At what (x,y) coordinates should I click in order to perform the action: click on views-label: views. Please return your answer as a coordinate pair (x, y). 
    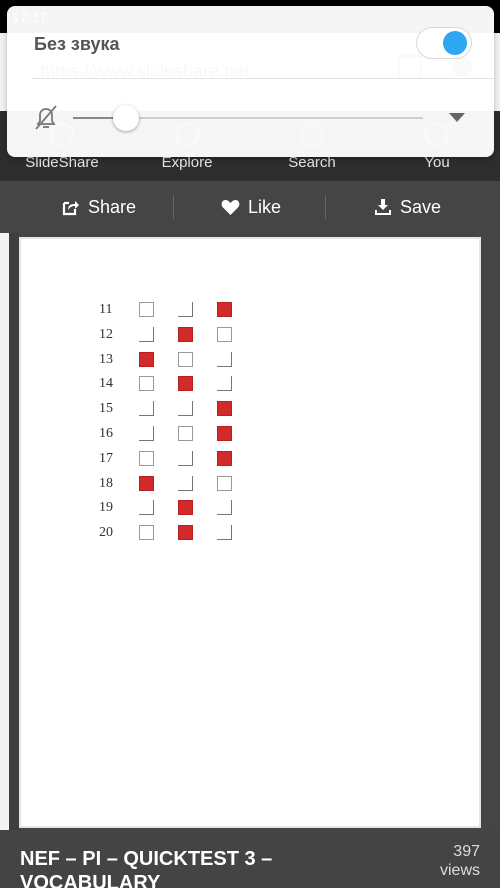
    Looking at the image, I should click on (459, 870).